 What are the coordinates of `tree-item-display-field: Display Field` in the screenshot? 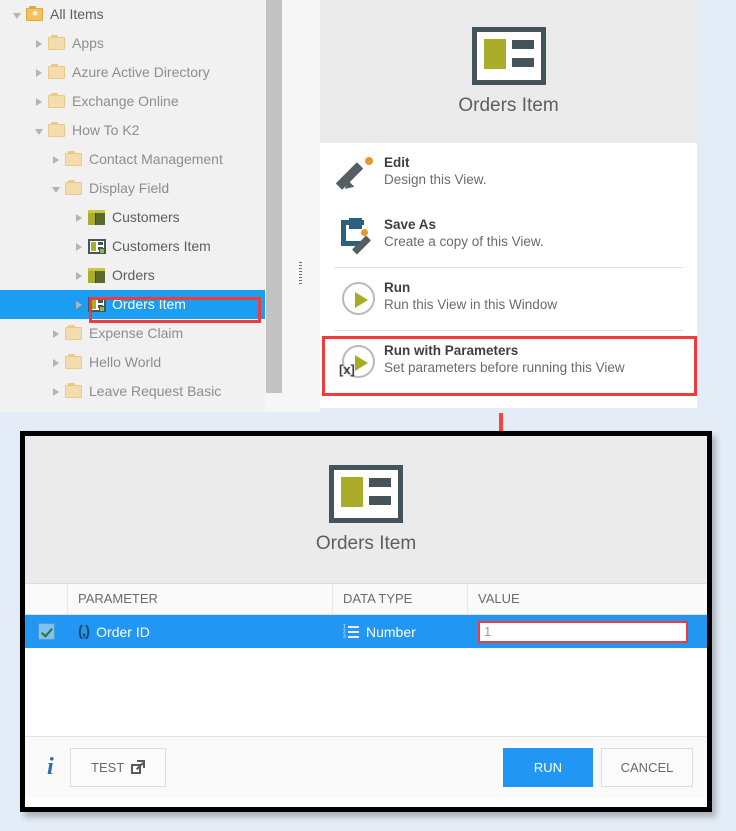 It's located at (132, 188).